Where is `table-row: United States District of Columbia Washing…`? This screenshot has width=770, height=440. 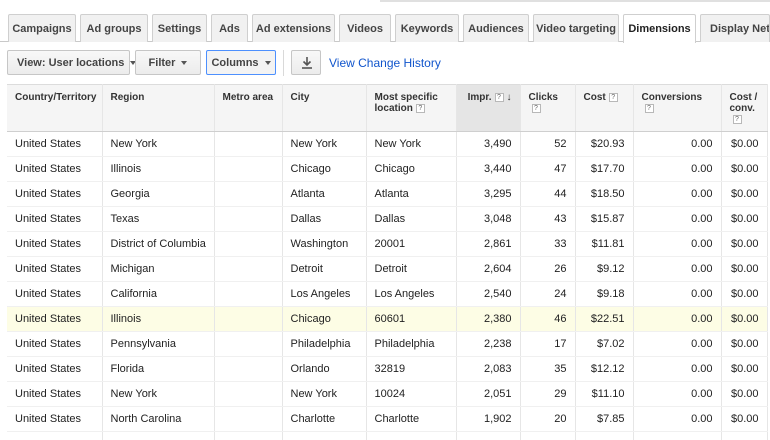 table-row: United States District of Columbia Washing… is located at coordinates (387, 244).